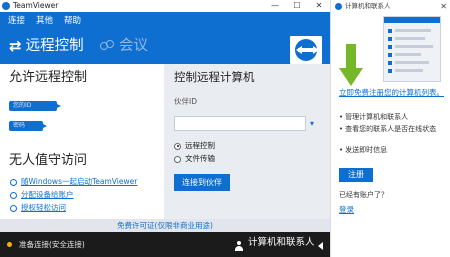 Image resolution: width=450 pixels, height=257 pixels. I want to click on window-controls: — ☐ ✕, so click(297, 6).